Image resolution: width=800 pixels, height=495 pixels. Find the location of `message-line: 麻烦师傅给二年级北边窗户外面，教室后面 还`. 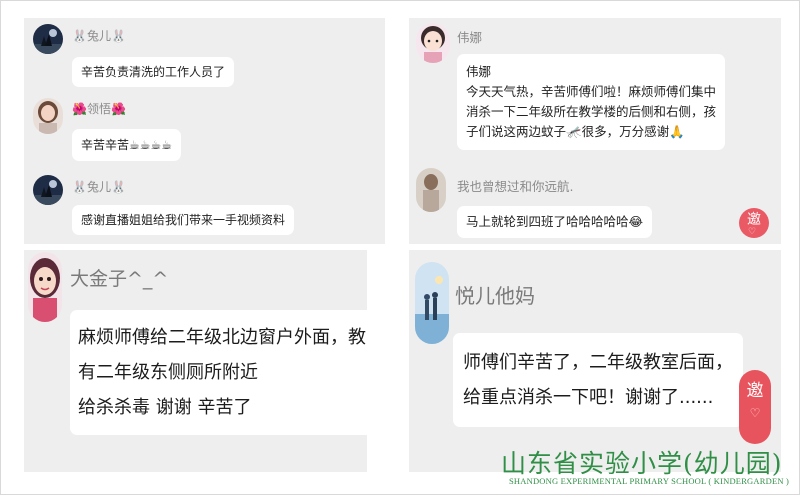

message-line: 麻烦师傅给二年级北边窗户外面，教室后面 还 is located at coordinates (222, 337).